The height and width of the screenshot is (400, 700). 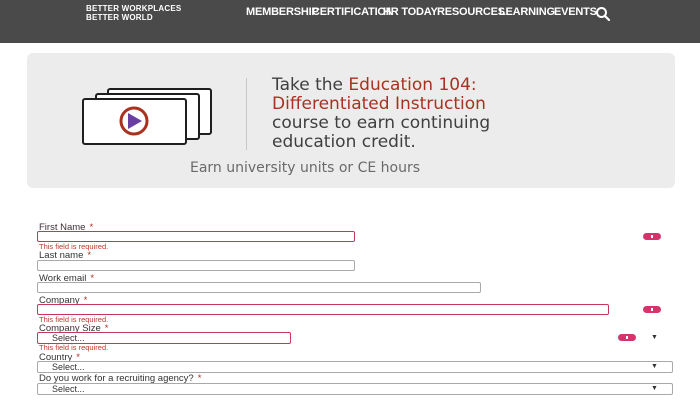 What do you see at coordinates (344, 142) in the screenshot?
I see `promo-line4: education credit.` at bounding box center [344, 142].